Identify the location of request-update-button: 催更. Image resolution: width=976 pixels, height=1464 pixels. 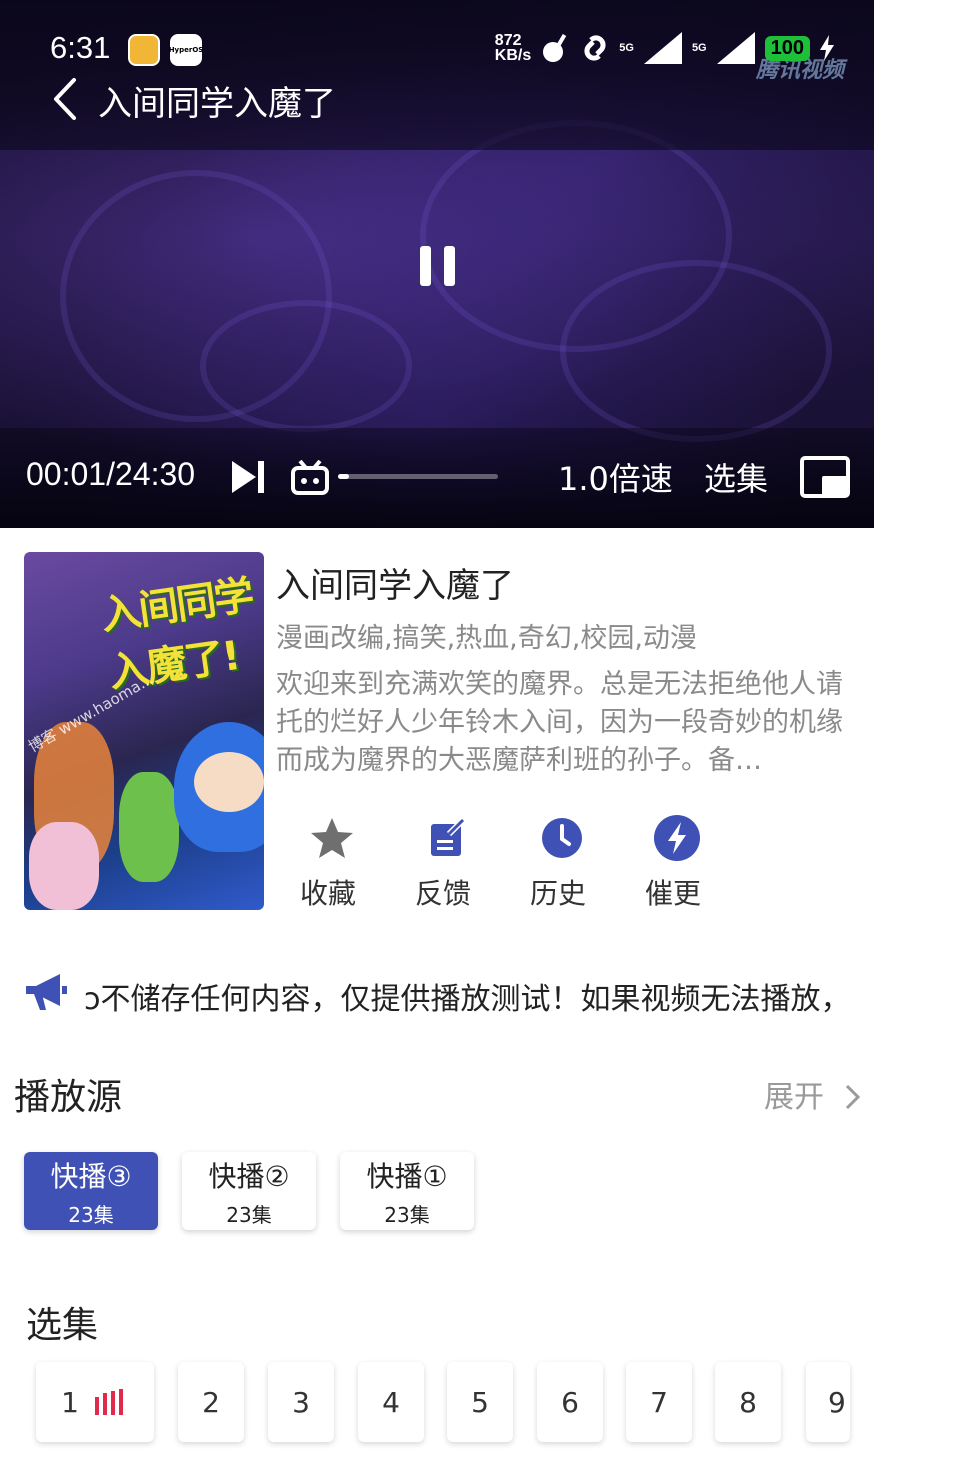
(702, 863).